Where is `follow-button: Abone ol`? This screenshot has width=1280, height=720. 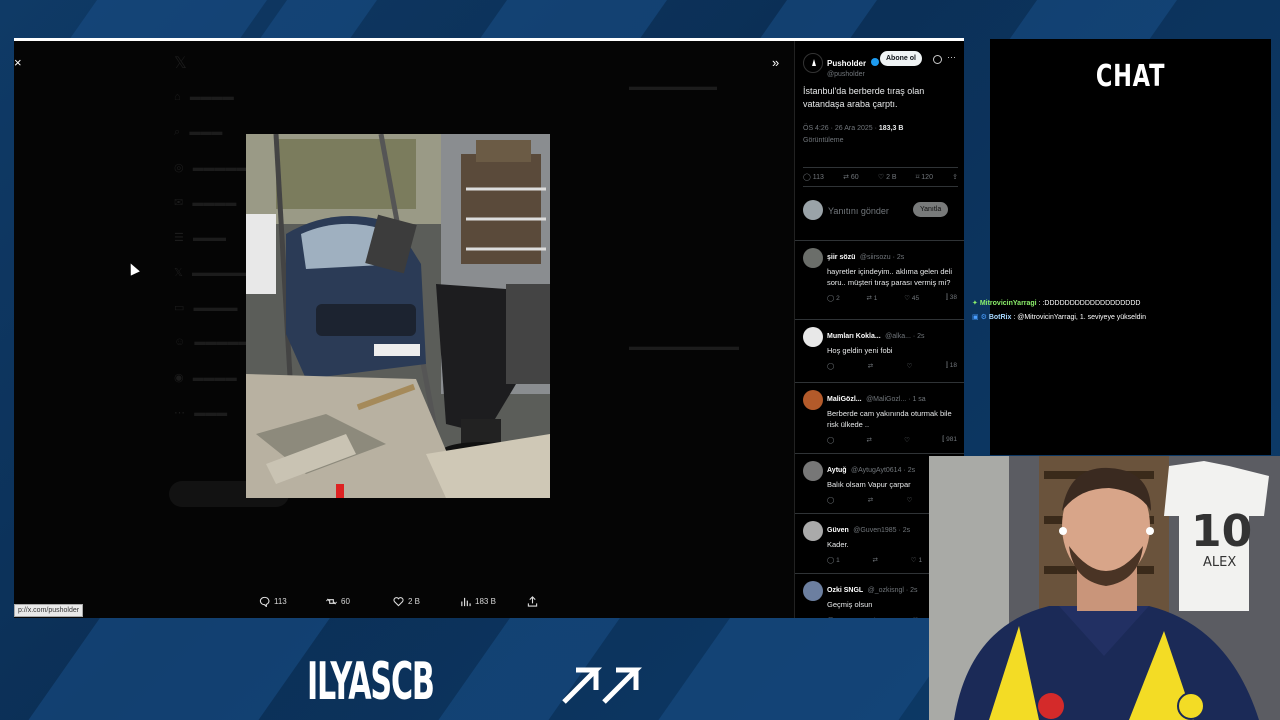
follow-button: Abone ol is located at coordinates (901, 58).